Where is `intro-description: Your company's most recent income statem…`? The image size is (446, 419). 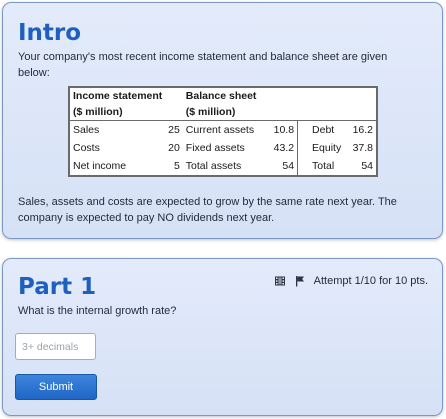 intro-description: Your company's most recent income statem… is located at coordinates (203, 65).